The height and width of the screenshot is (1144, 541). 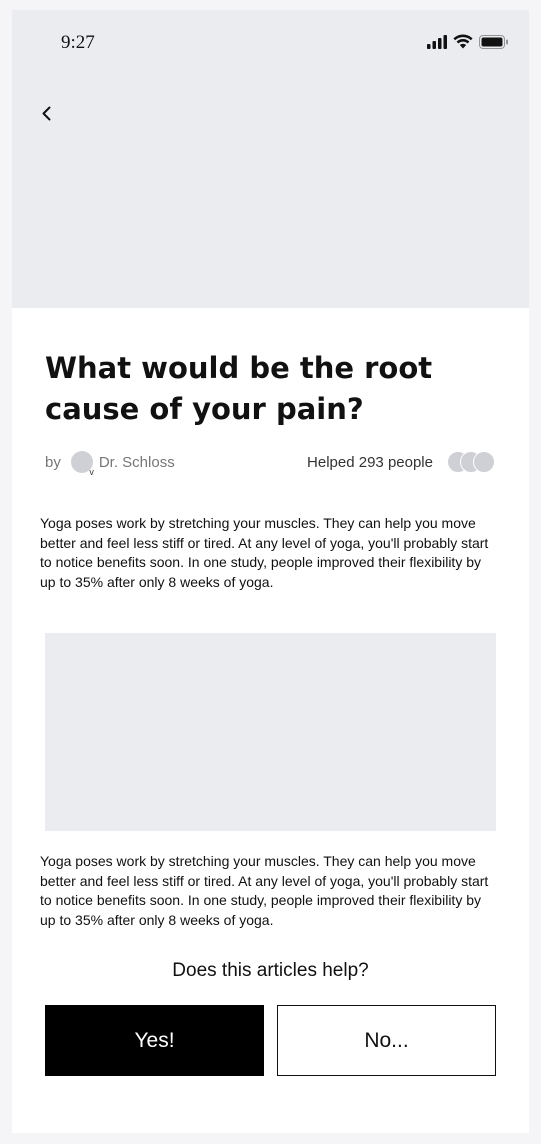 I want to click on status-icons, so click(x=468, y=41).